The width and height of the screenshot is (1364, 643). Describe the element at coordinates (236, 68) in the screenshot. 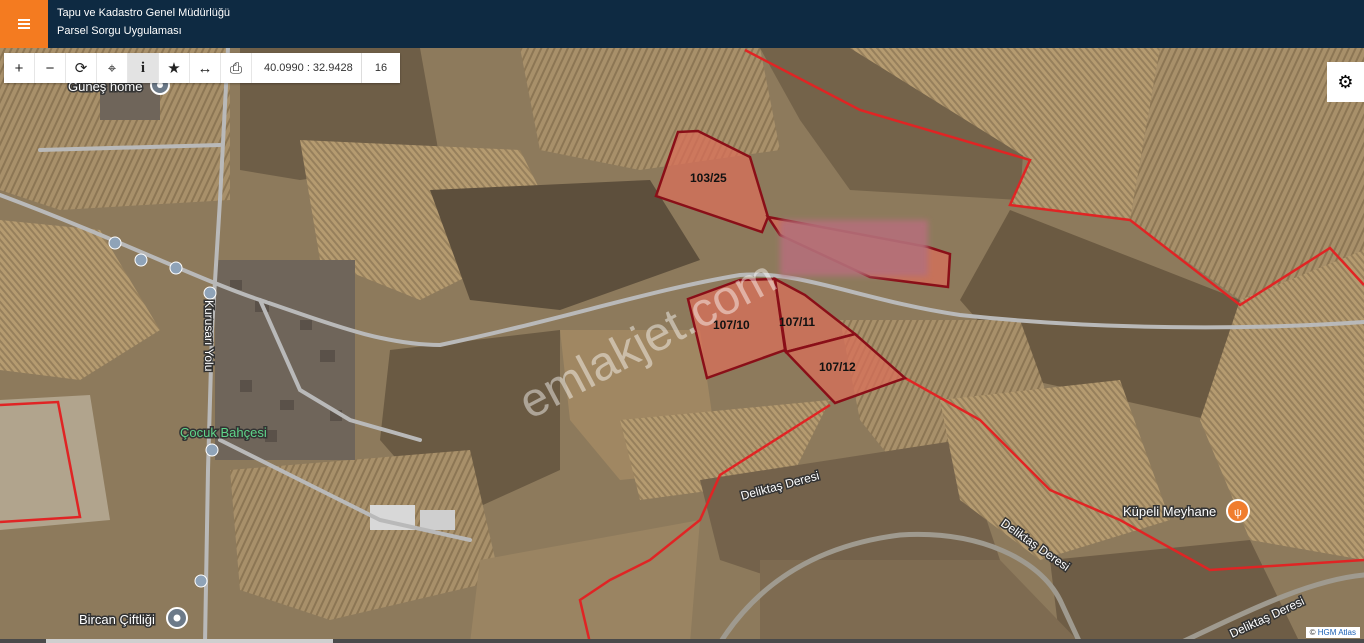

I see `print-icon: ⎙` at that location.